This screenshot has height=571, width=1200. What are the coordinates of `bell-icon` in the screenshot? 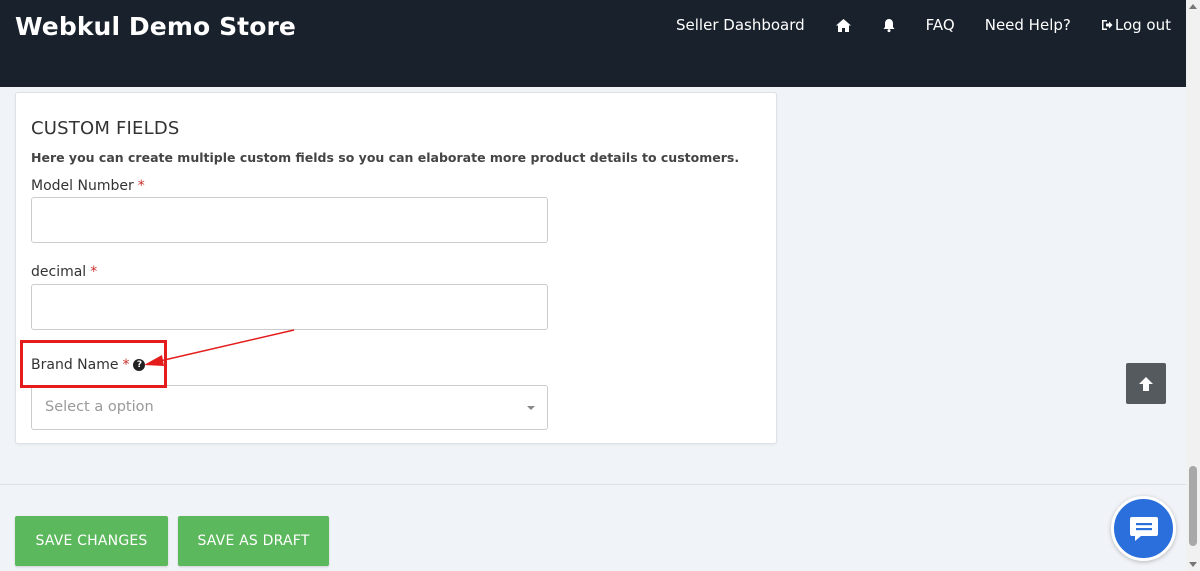 It's located at (889, 25).